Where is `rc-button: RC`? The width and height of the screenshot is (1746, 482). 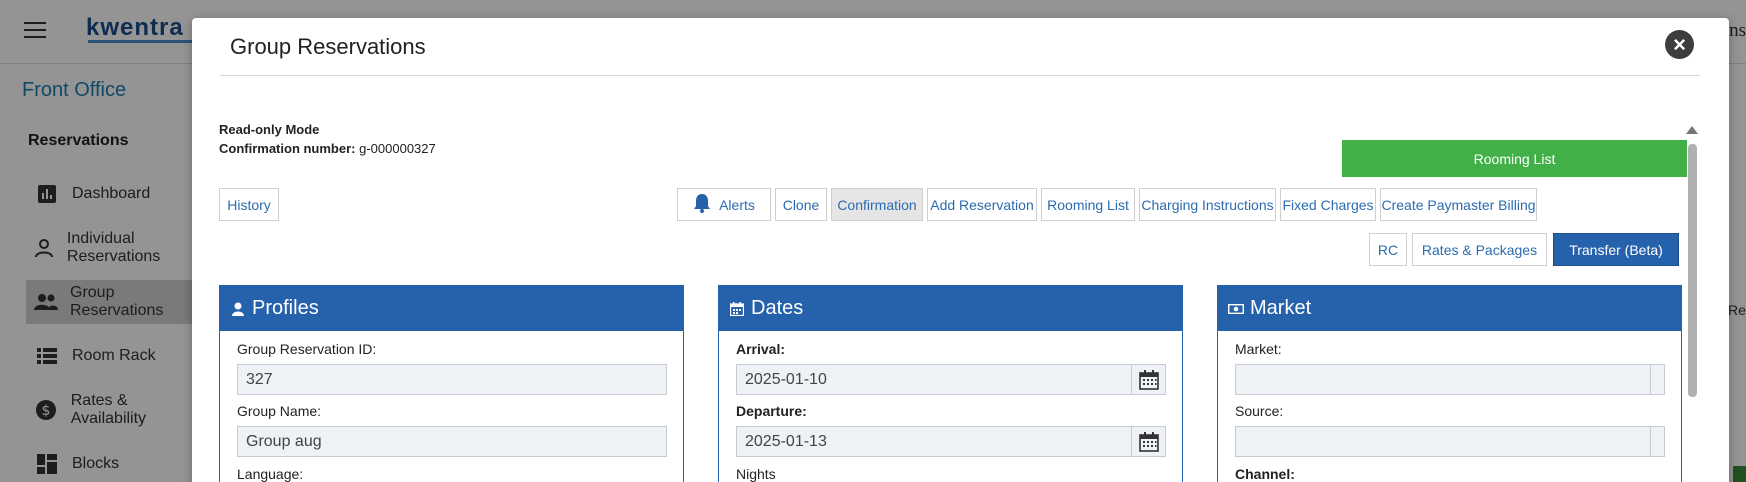
rc-button: RC is located at coordinates (1388, 249).